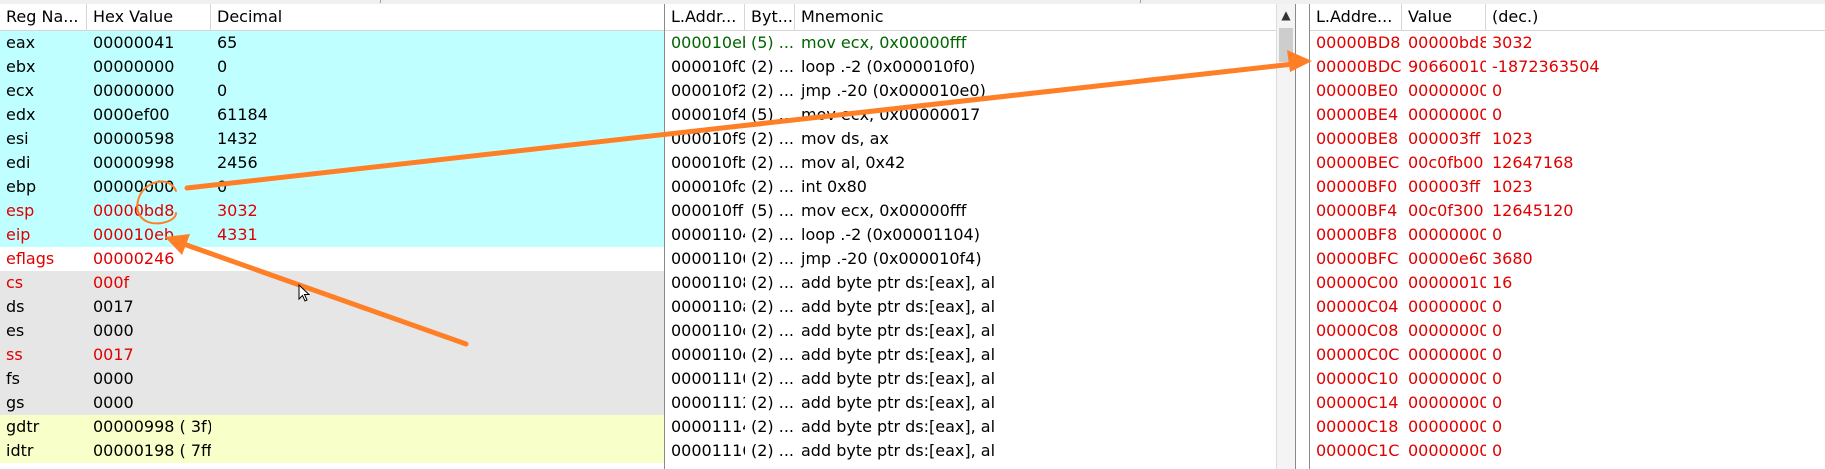 The image size is (1825, 469). I want to click on register-row-ebp: ebp 00000000 0, so click(332, 187).